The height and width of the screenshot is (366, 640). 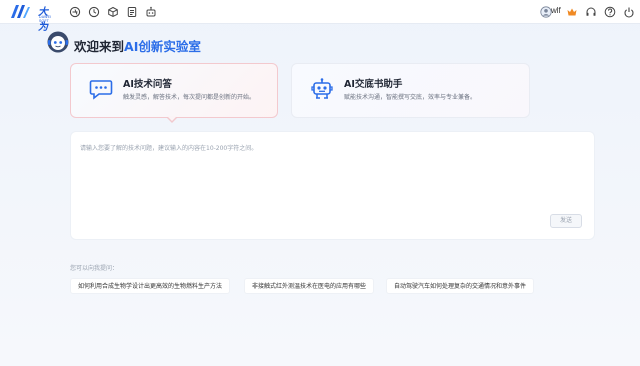 What do you see at coordinates (20, 11) in the screenshot?
I see `logo-mark-icon` at bounding box center [20, 11].